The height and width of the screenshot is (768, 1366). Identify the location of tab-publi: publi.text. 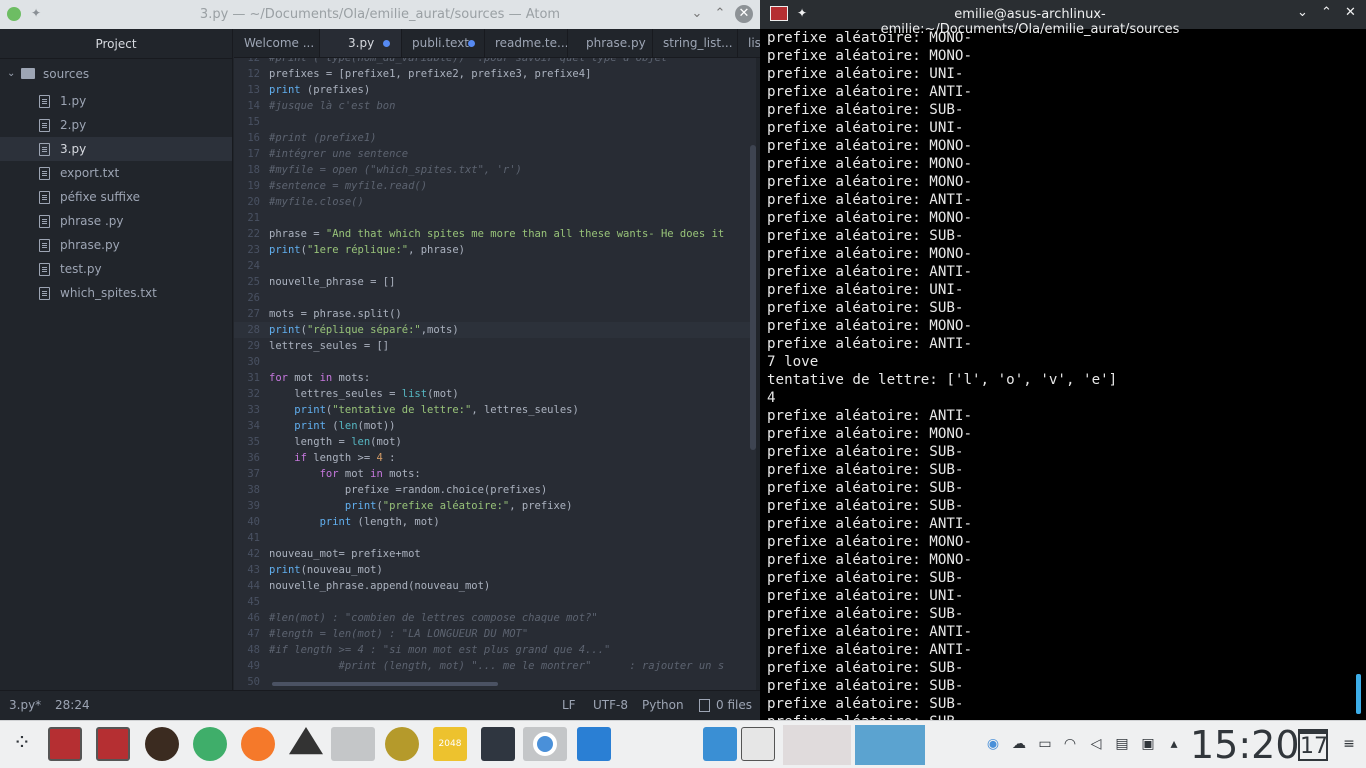
(443, 43).